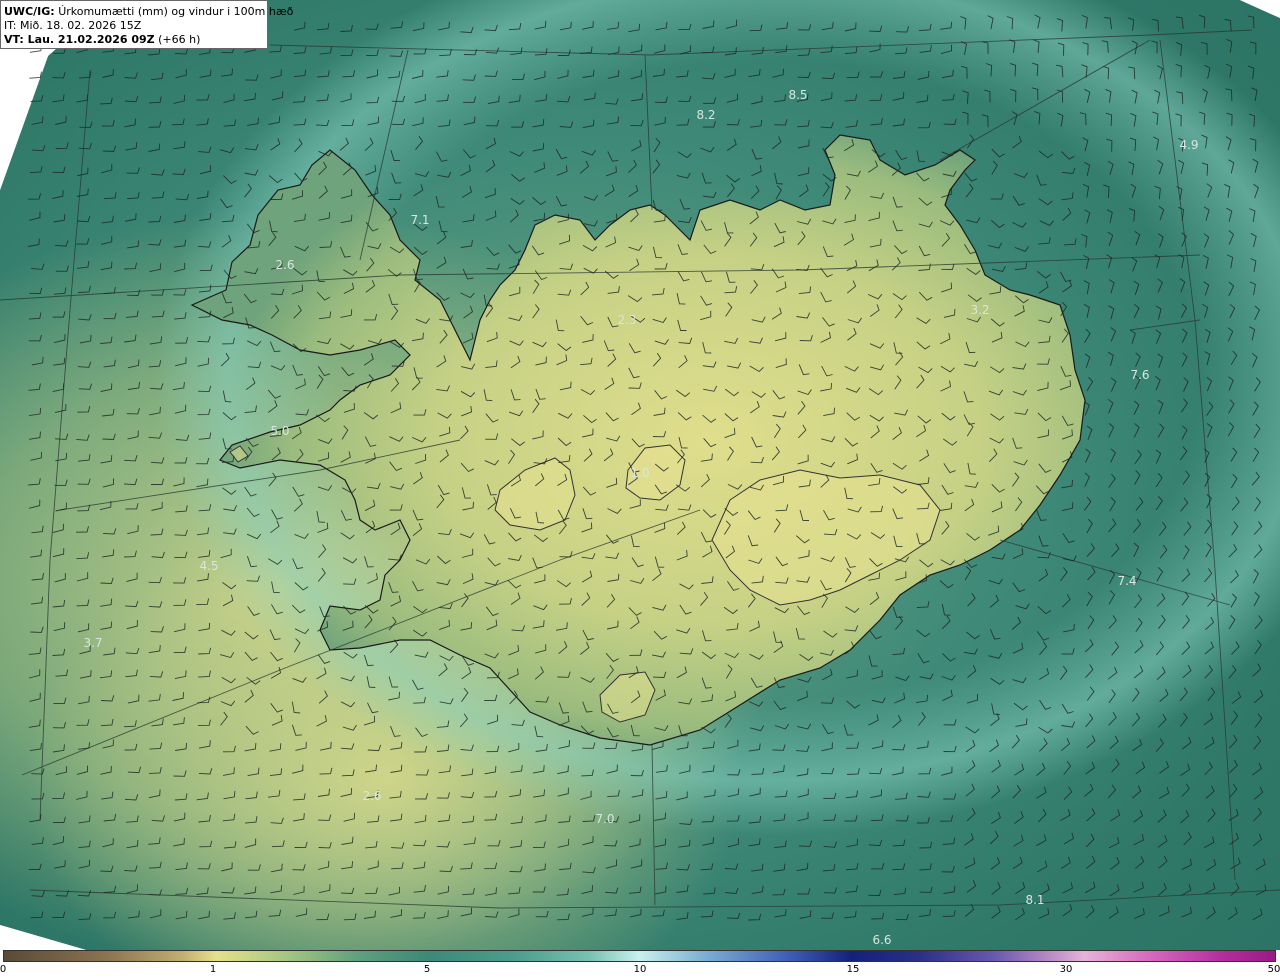 Image resolution: width=1280 pixels, height=978 pixels. I want to click on model-code: UWC/IG:, so click(29, 11).